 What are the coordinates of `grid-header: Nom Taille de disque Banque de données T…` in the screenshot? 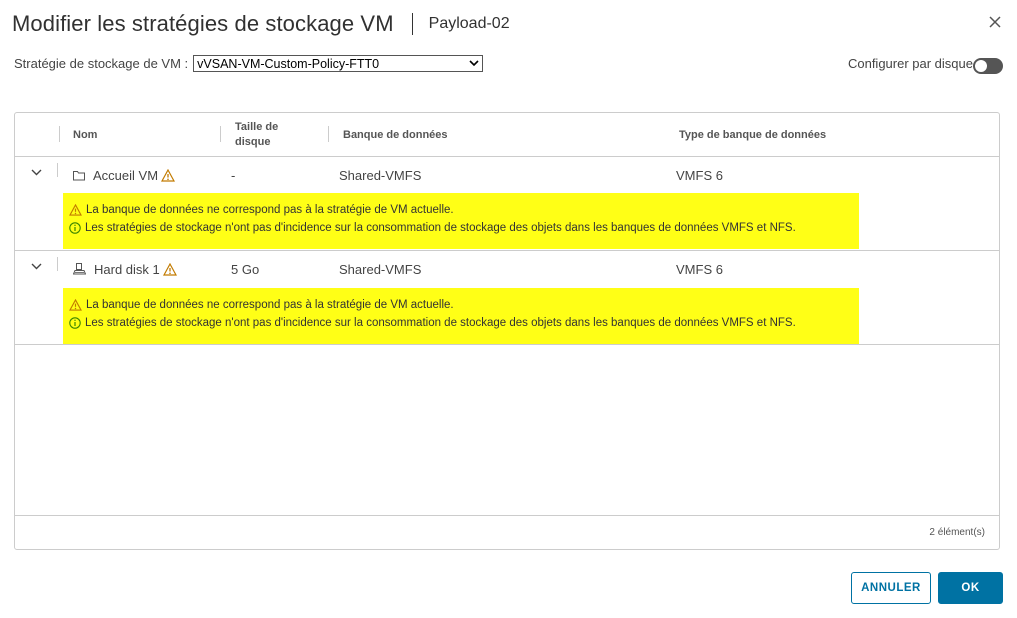 It's located at (507, 135).